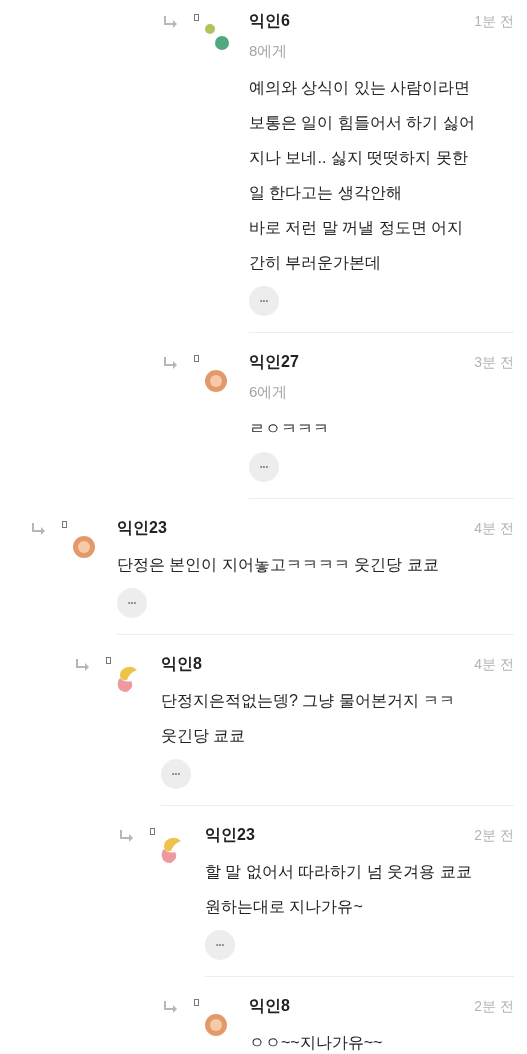  What do you see at coordinates (274, 362) in the screenshot?
I see `author-name: 익인27` at bounding box center [274, 362].